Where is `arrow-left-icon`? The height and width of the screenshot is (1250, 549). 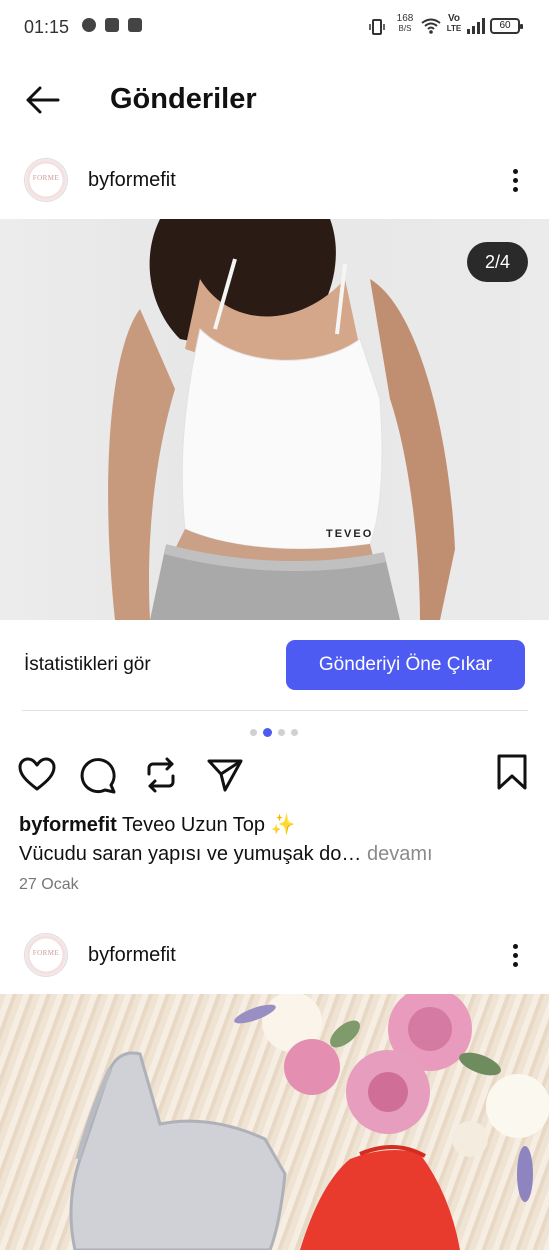 arrow-left-icon is located at coordinates (43, 100).